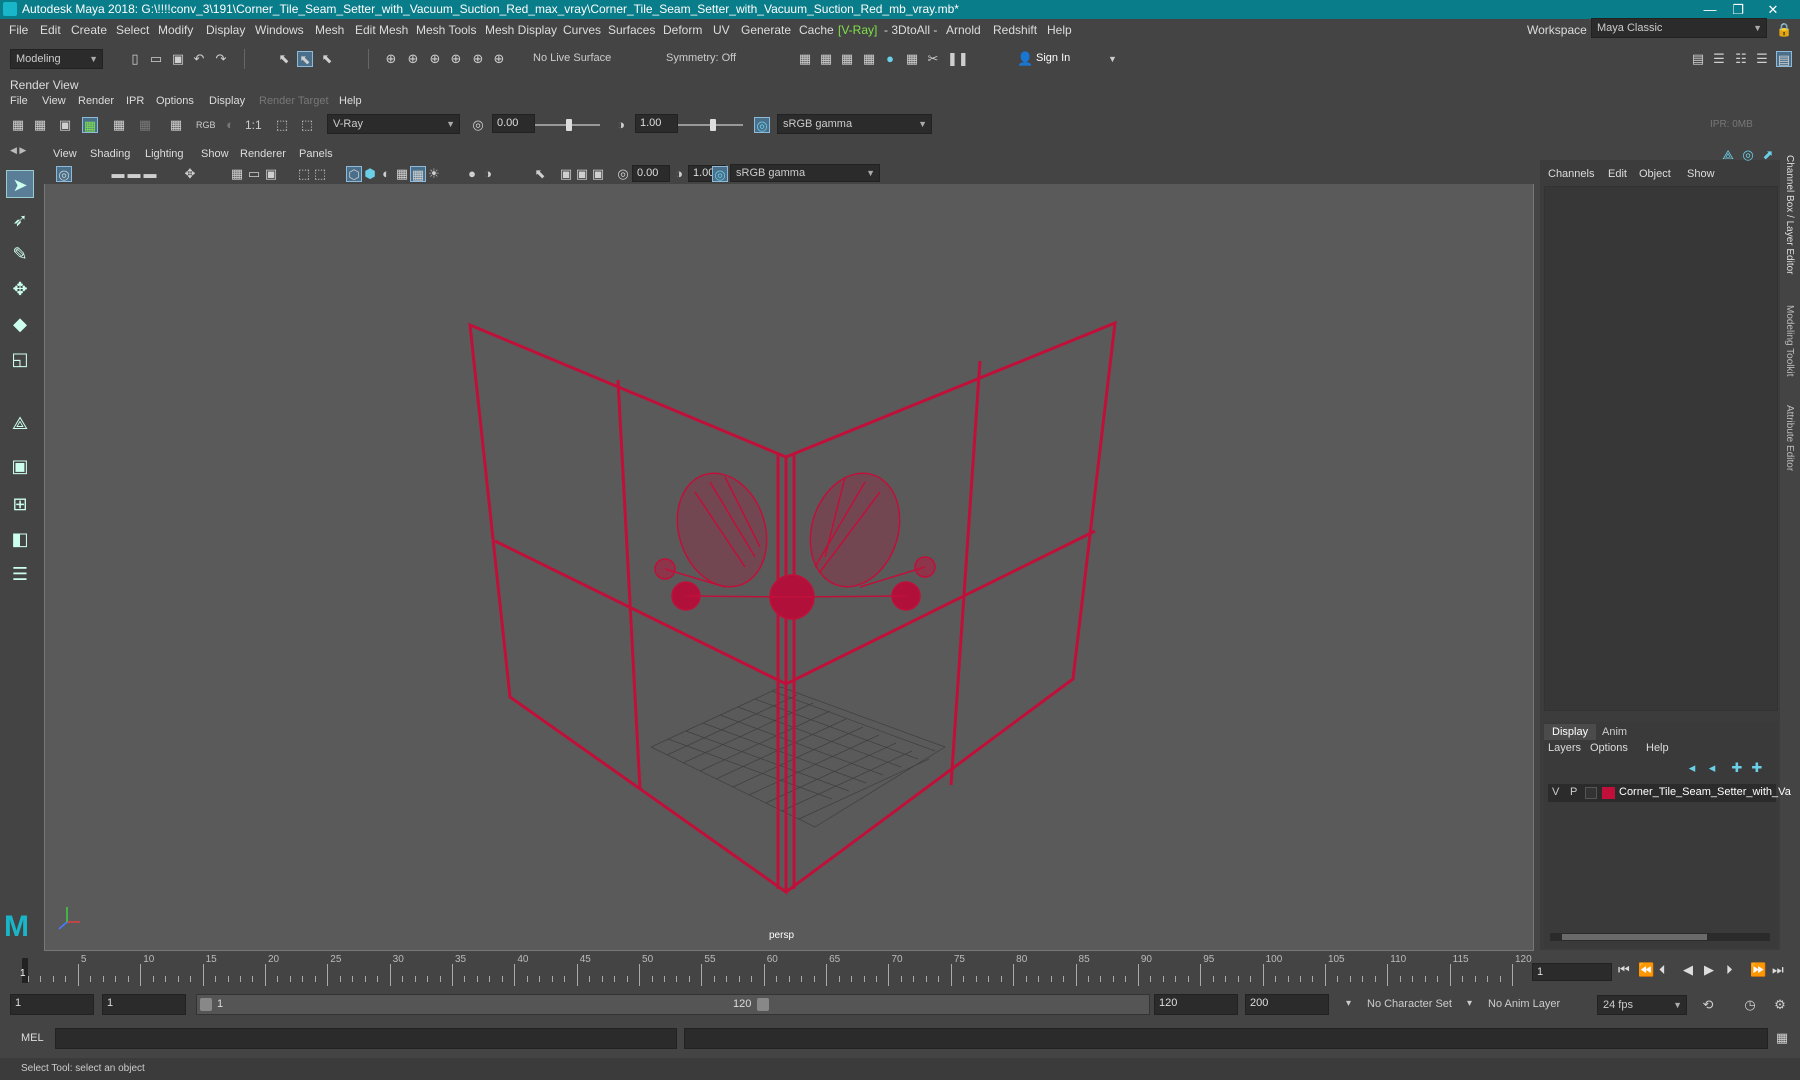  Describe the element at coordinates (1469, 1003) in the screenshot. I see `anim-layer-chevron-icon: ▾` at that location.